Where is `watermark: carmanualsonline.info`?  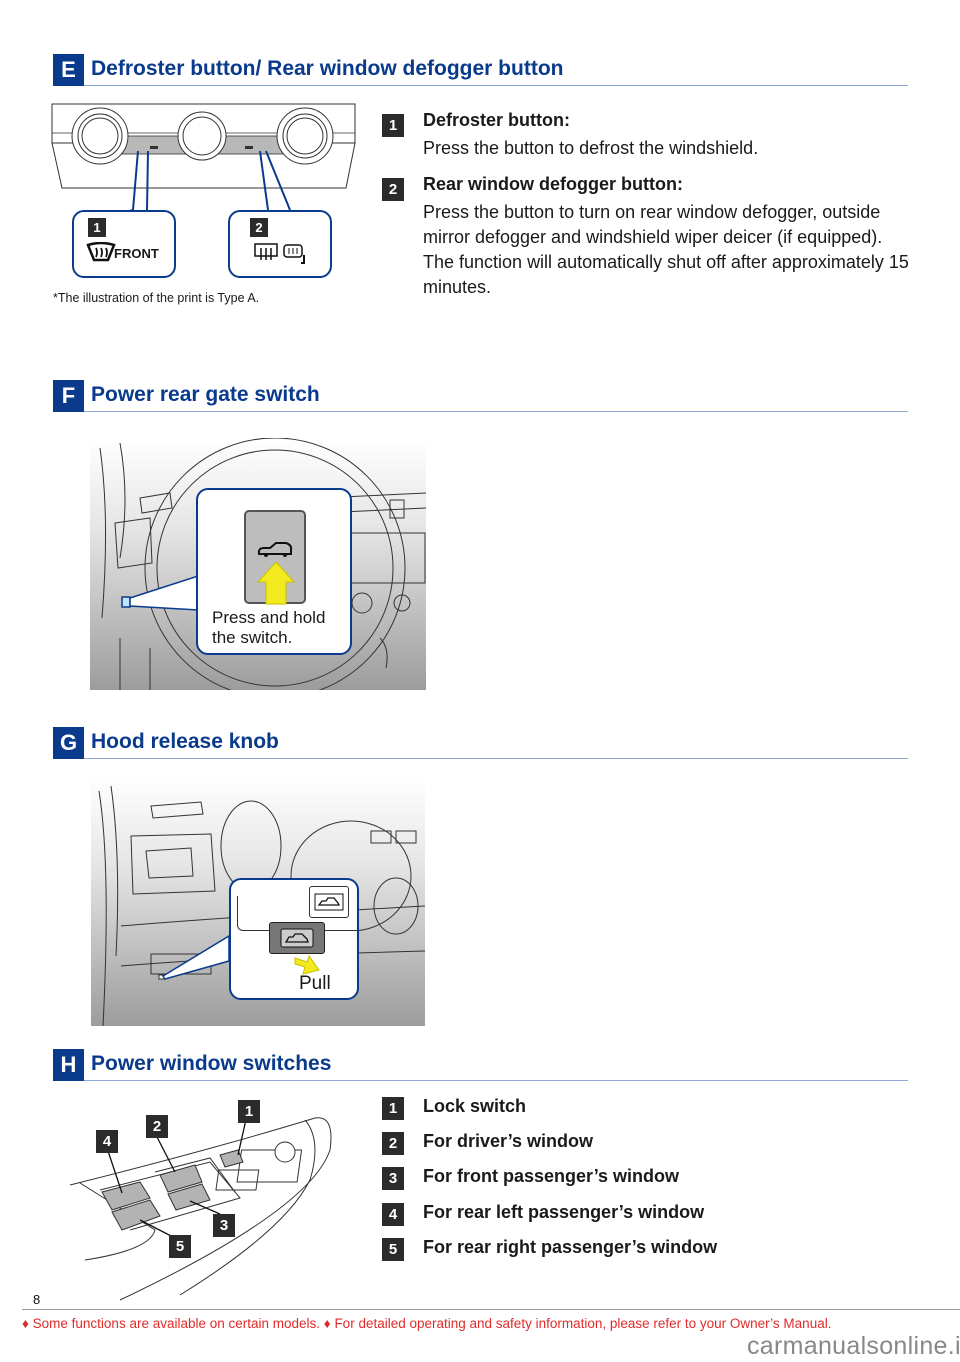
watermark: carmanualsonline.info is located at coordinates (853, 1346).